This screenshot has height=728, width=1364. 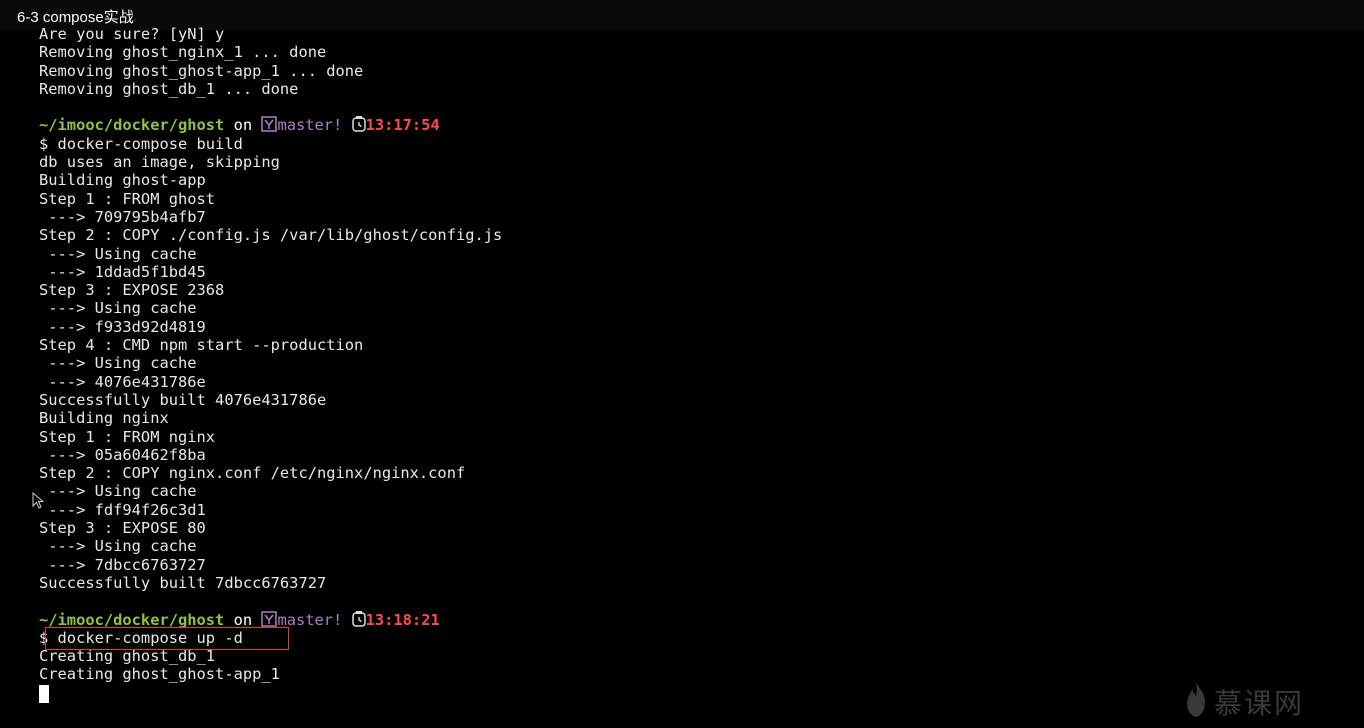 I want to click on terminal-line: ---> 05a60462f8ba, so click(x=122, y=454).